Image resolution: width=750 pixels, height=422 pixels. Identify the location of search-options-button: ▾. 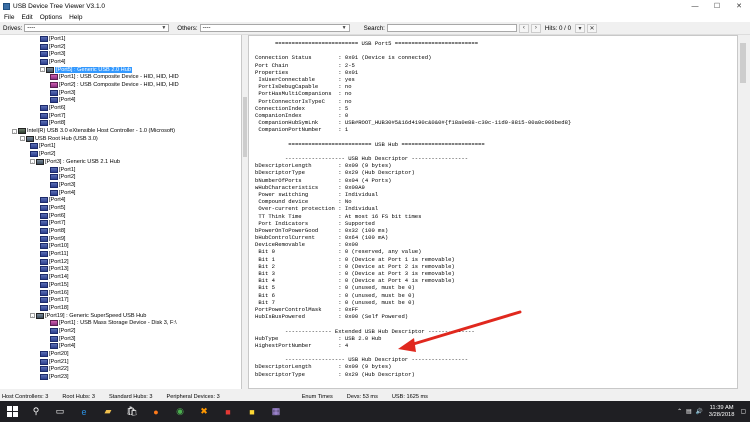
(580, 28).